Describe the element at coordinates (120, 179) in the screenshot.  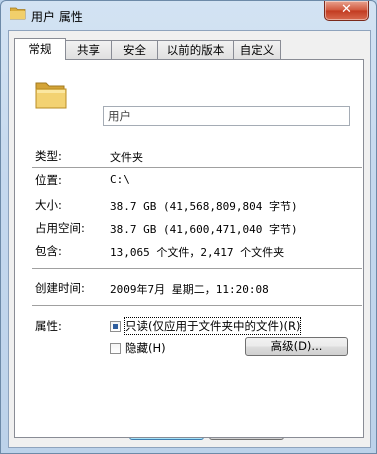
I see `location-value: C:\` at that location.